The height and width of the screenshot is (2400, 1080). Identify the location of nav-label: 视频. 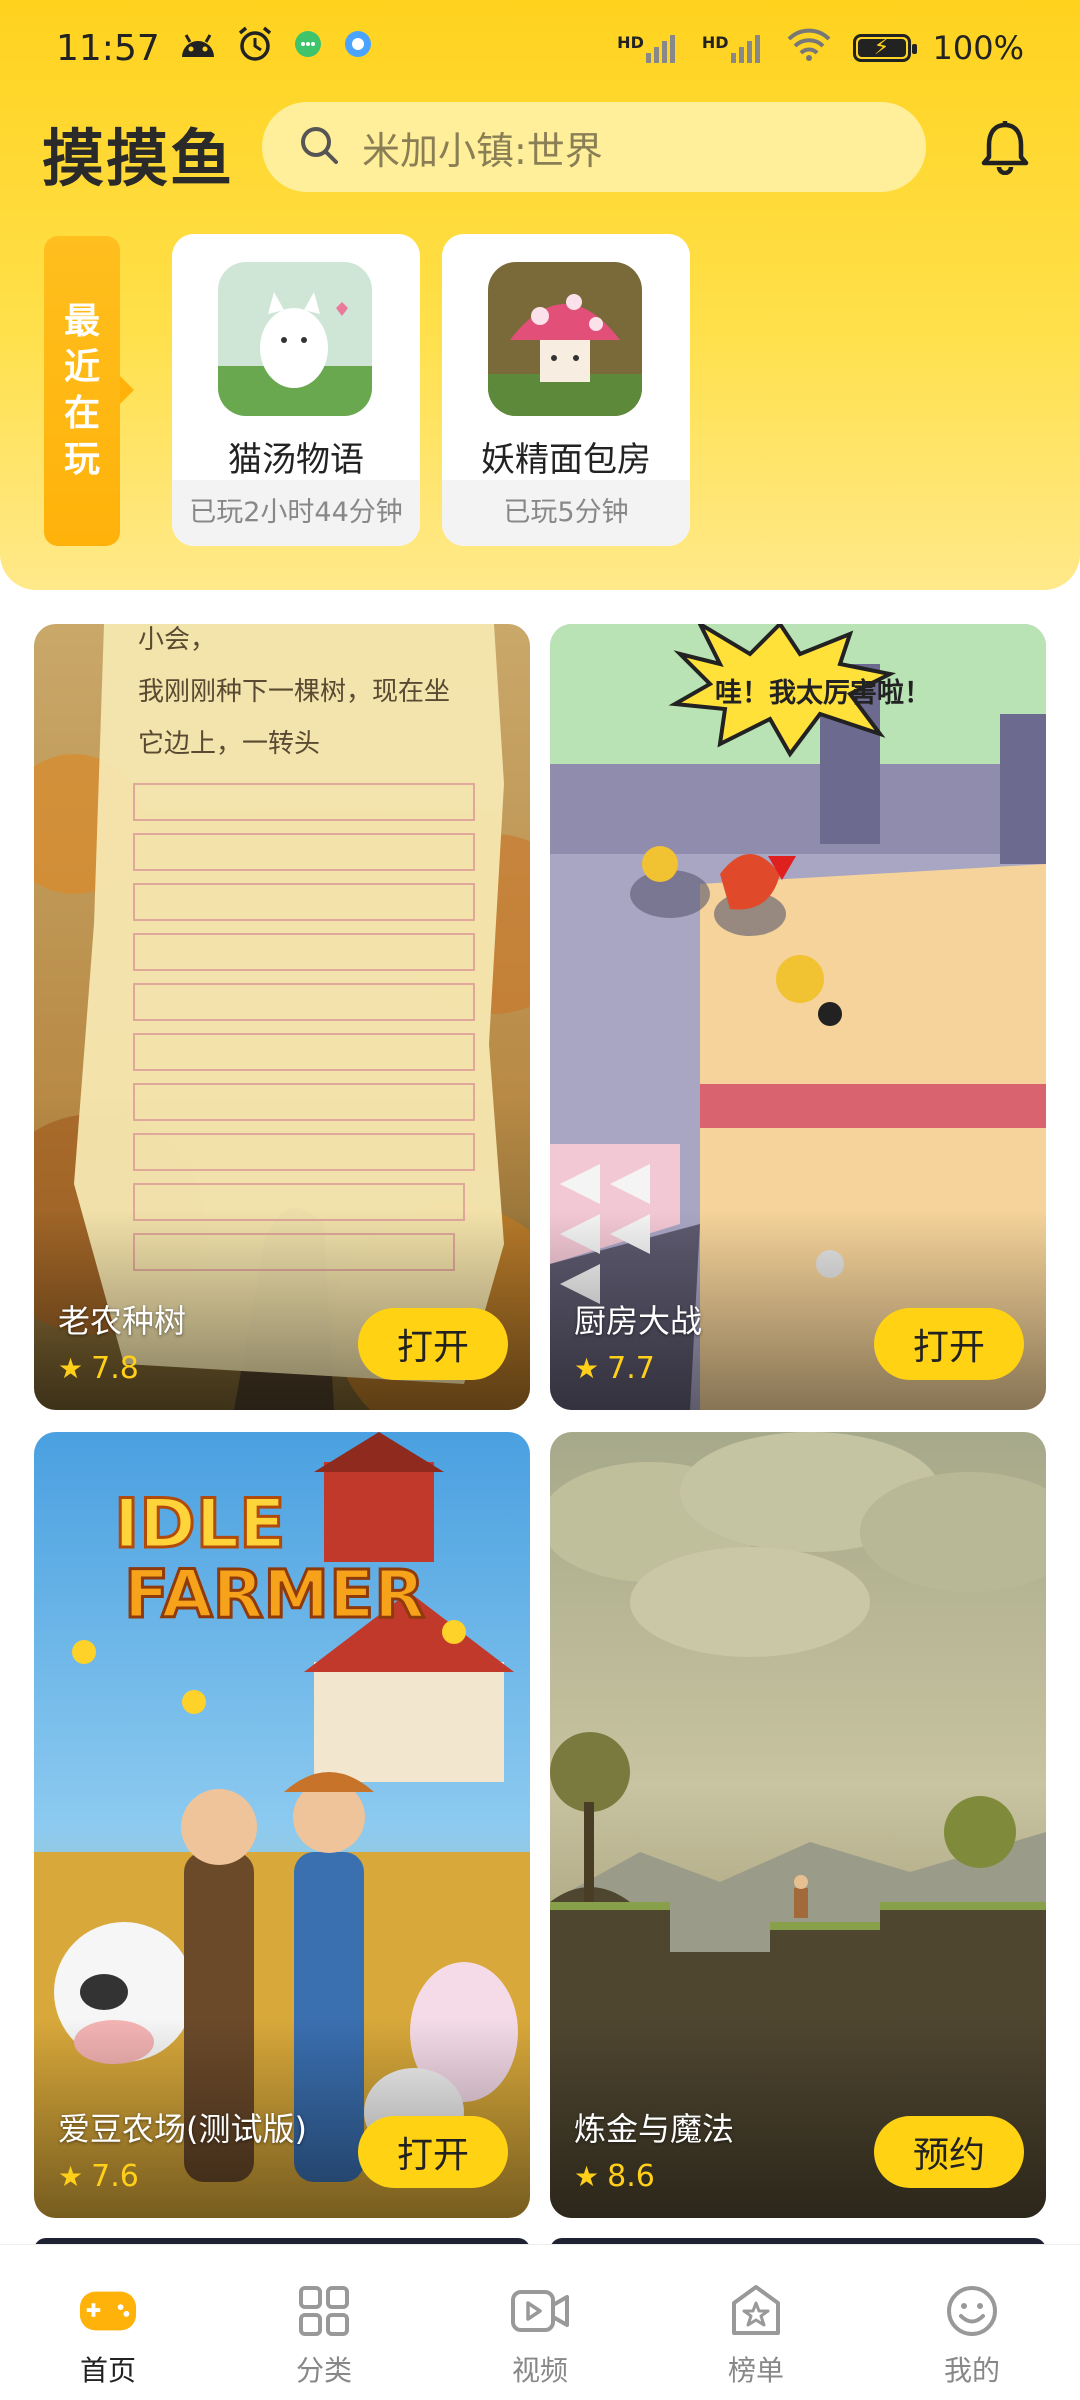
(539, 2370).